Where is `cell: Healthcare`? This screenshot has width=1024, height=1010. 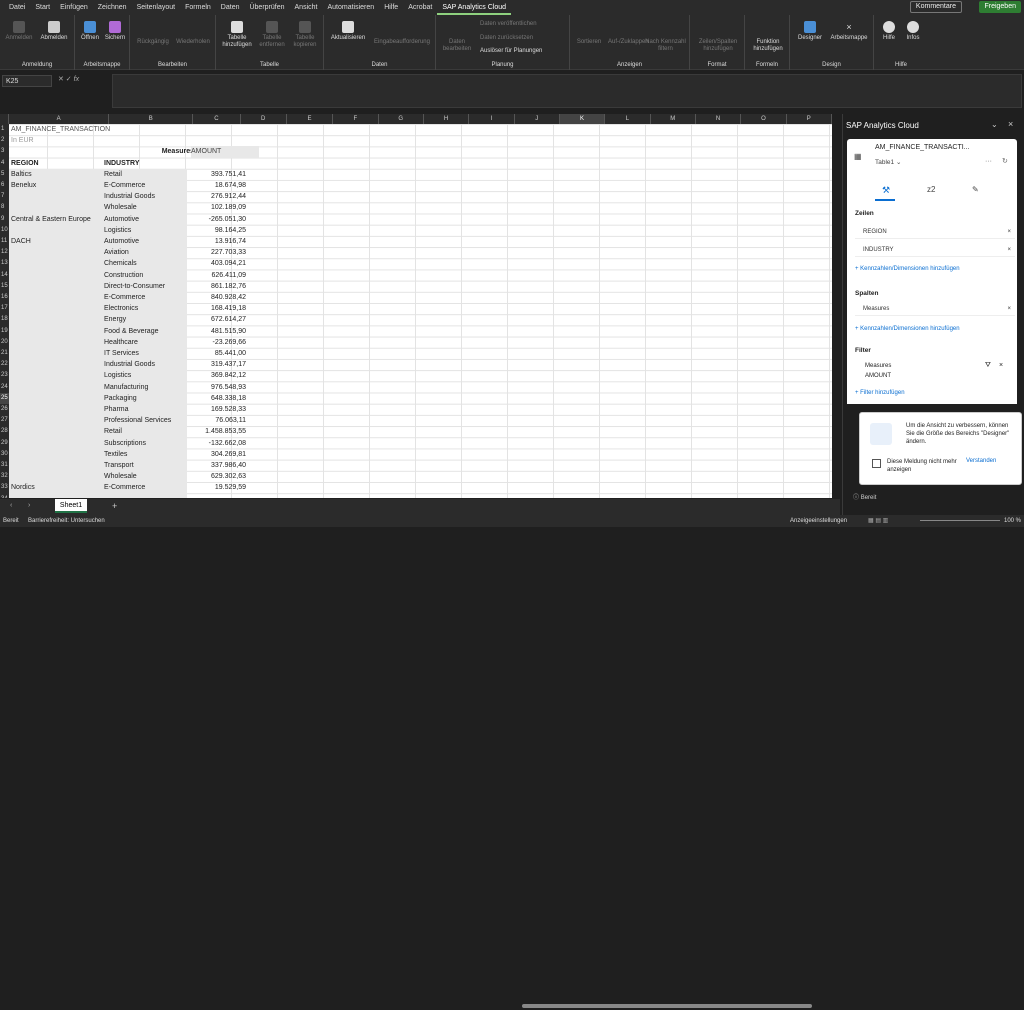 cell: Healthcare is located at coordinates (121, 342).